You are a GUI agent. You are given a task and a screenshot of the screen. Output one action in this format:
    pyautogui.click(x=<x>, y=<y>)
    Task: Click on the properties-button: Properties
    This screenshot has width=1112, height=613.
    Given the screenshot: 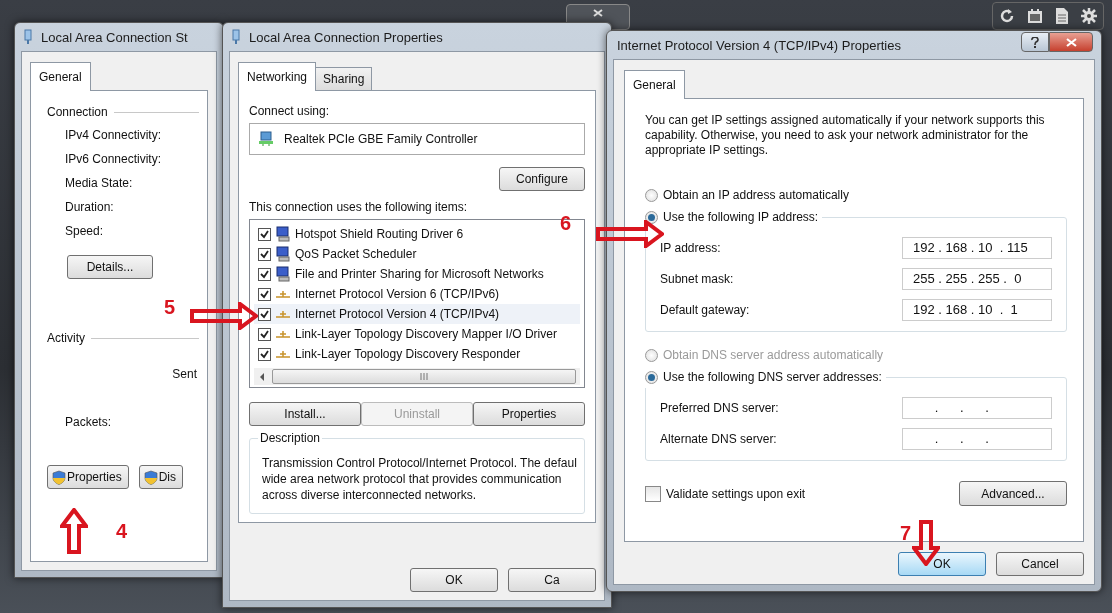 What is the action you would take?
    pyautogui.click(x=88, y=477)
    